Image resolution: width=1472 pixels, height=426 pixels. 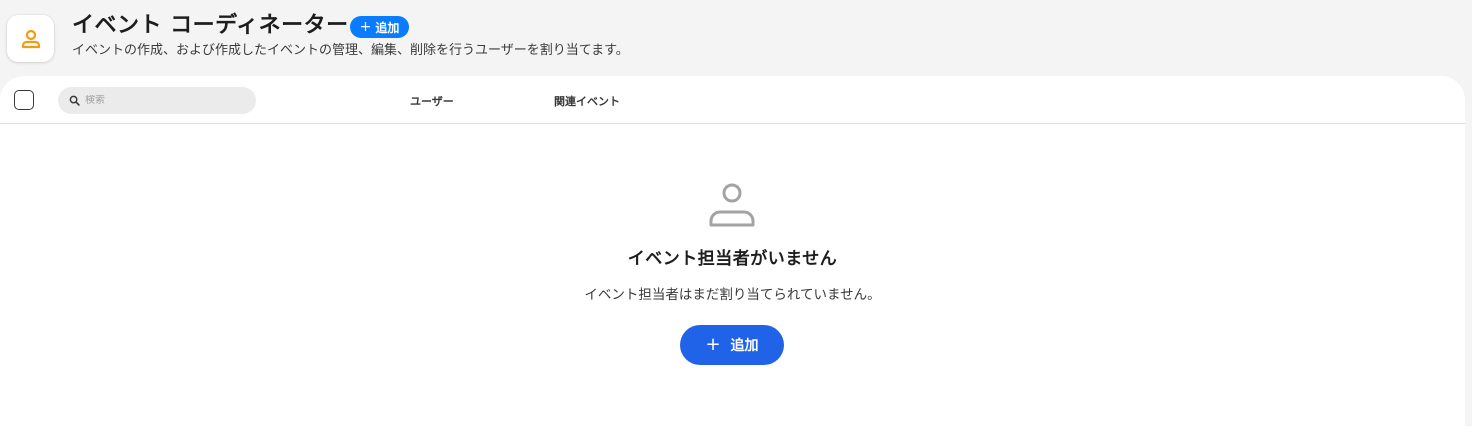 I want to click on search-icon, so click(x=74, y=100).